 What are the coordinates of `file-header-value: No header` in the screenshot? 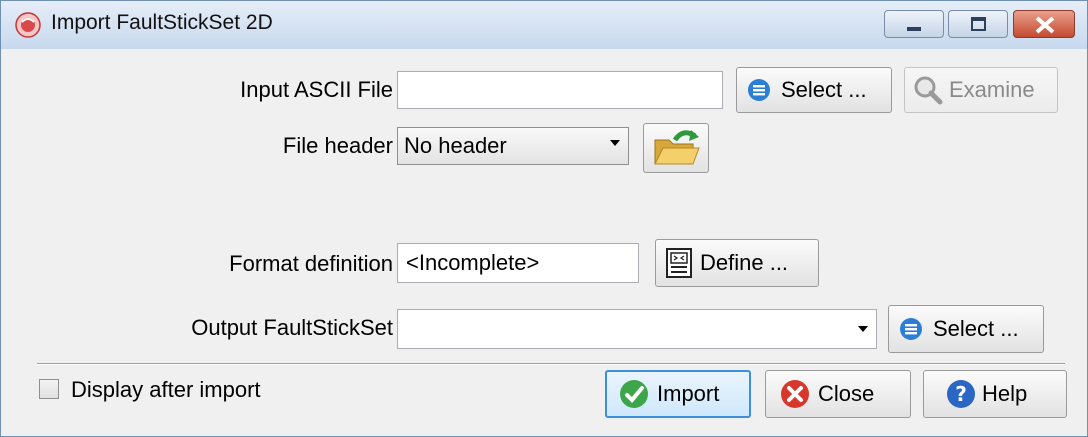 It's located at (455, 145).